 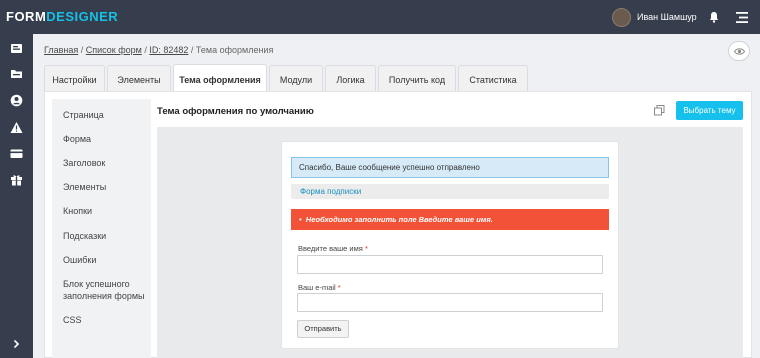 I want to click on nav-item-hints: Подсказки, so click(x=84, y=236).